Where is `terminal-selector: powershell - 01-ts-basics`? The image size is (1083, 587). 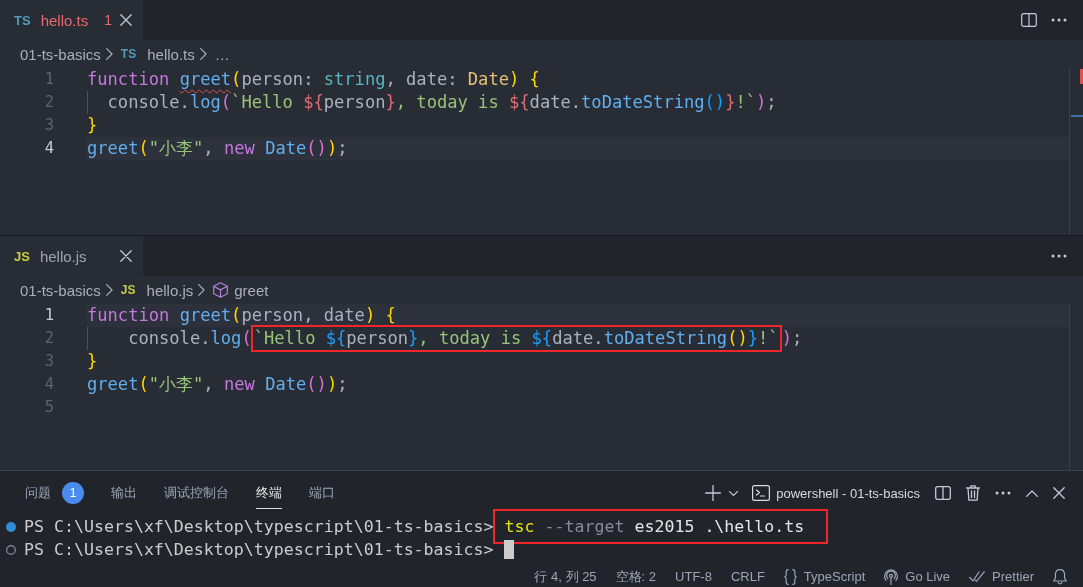 terminal-selector: powershell - 01-ts-basics is located at coordinates (836, 493).